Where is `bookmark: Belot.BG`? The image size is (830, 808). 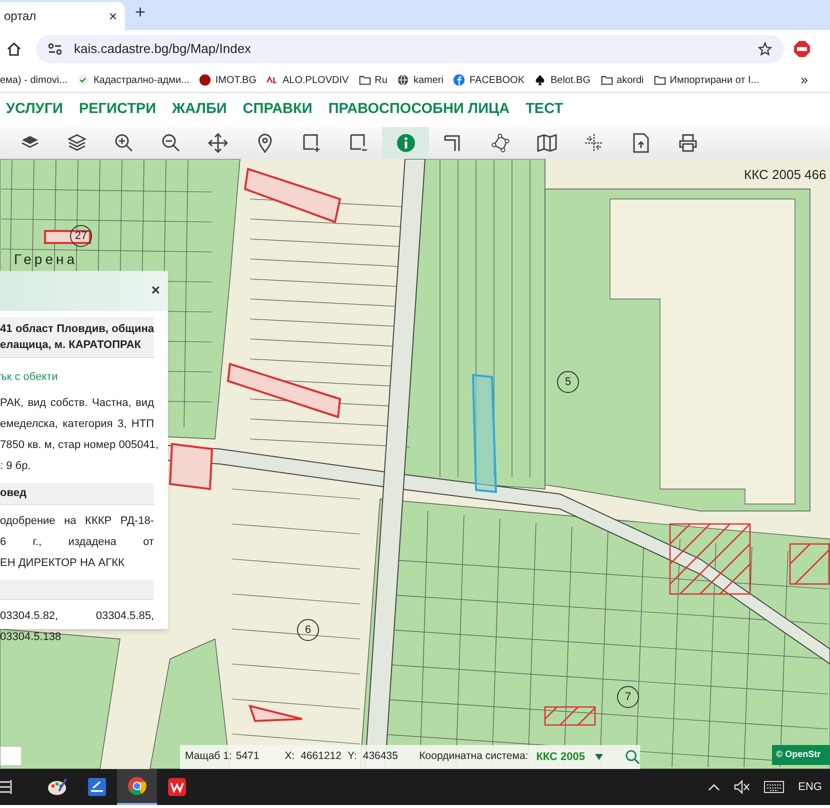
bookmark: Belot.BG is located at coordinates (562, 80).